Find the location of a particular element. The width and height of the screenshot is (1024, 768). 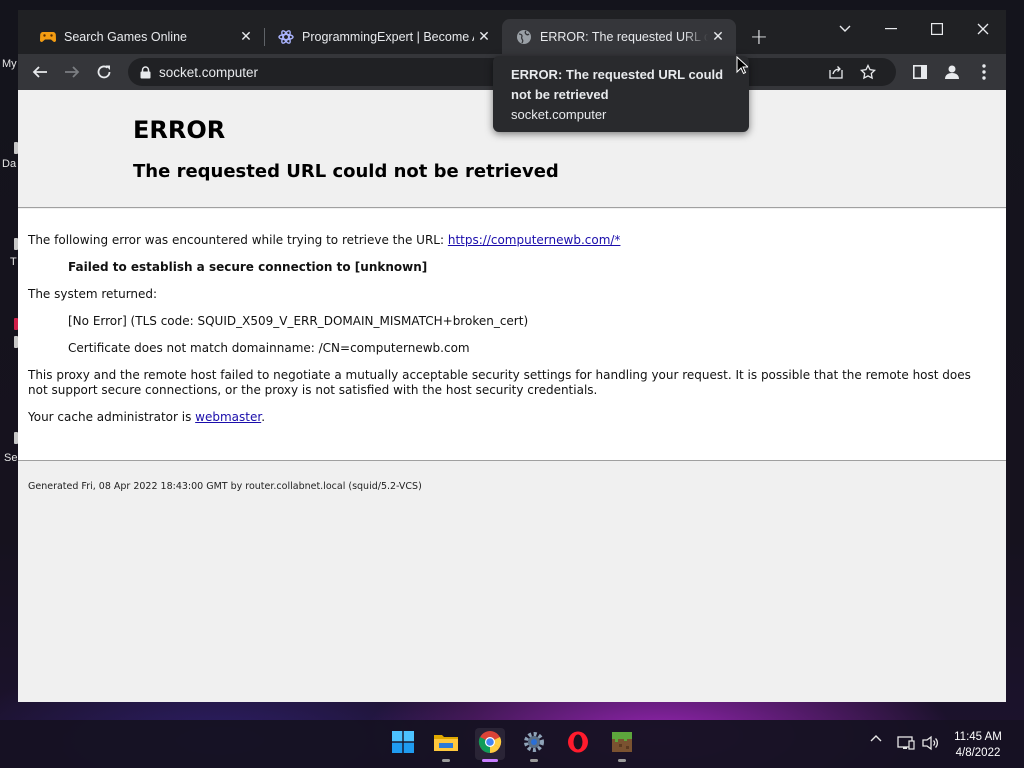

network-icon is located at coordinates (906, 743).